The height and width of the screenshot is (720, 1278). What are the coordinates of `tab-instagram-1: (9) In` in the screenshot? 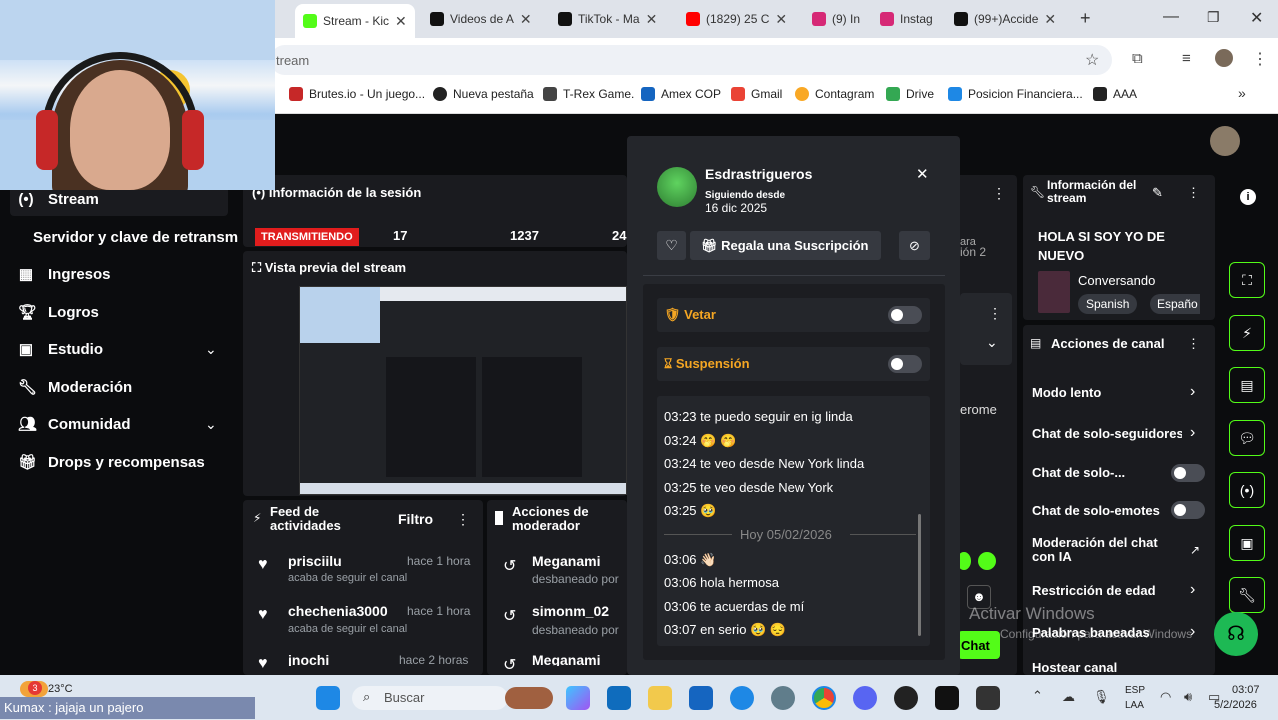 It's located at (842, 19).